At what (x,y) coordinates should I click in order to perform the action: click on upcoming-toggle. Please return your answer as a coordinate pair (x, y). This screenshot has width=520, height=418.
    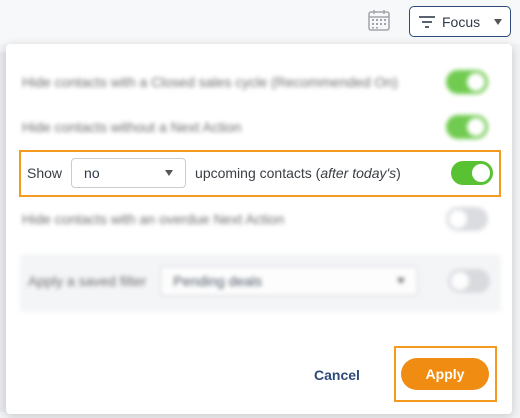
    Looking at the image, I should click on (472, 173).